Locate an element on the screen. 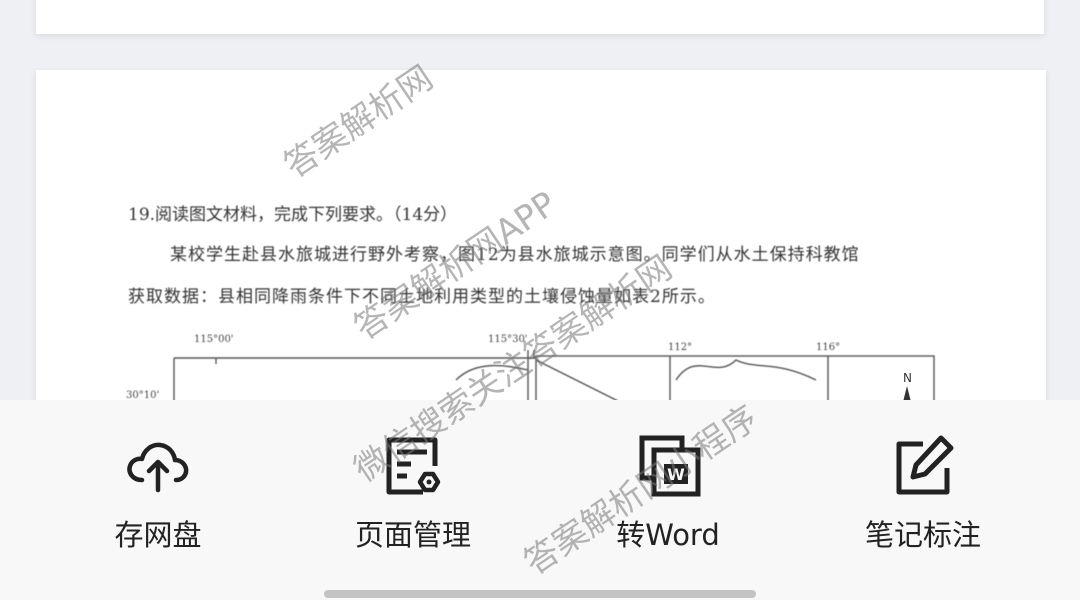 The height and width of the screenshot is (600, 1080). note-annotation-button: 笔记标注 is located at coordinates (923, 492).